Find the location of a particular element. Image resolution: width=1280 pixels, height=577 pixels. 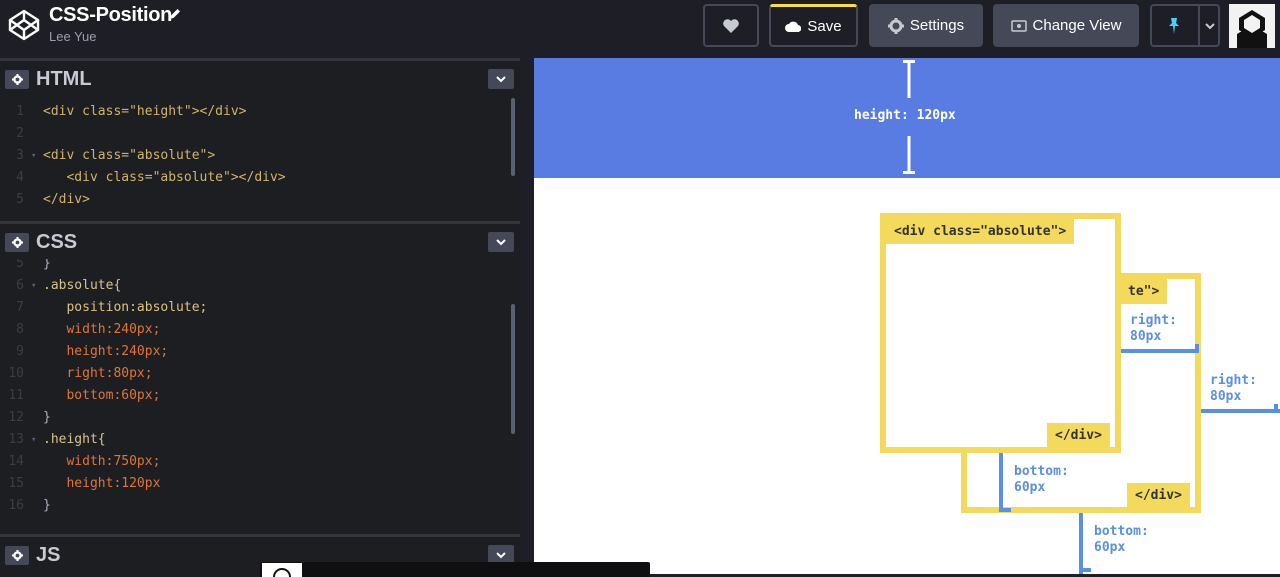

html-settings-button is located at coordinates (17, 79).